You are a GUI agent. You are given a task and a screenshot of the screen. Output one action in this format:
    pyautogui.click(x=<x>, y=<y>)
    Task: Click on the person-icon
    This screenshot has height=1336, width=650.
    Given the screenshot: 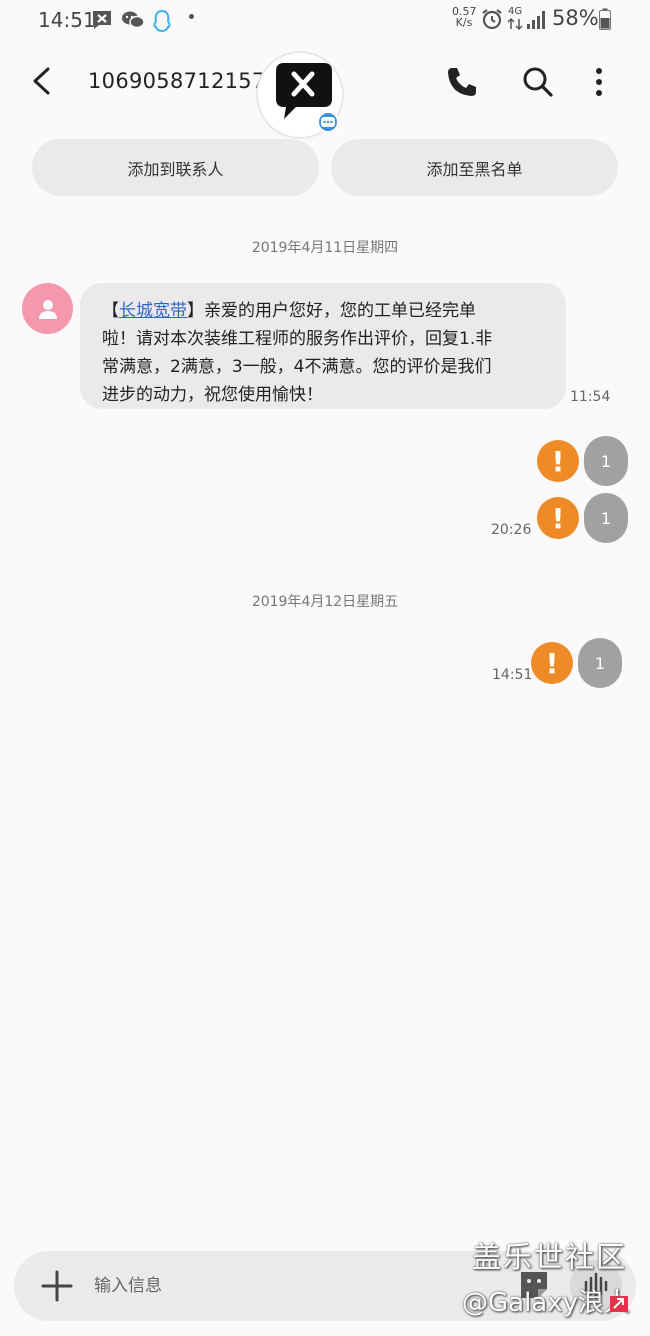 What is the action you would take?
    pyautogui.click(x=47, y=309)
    